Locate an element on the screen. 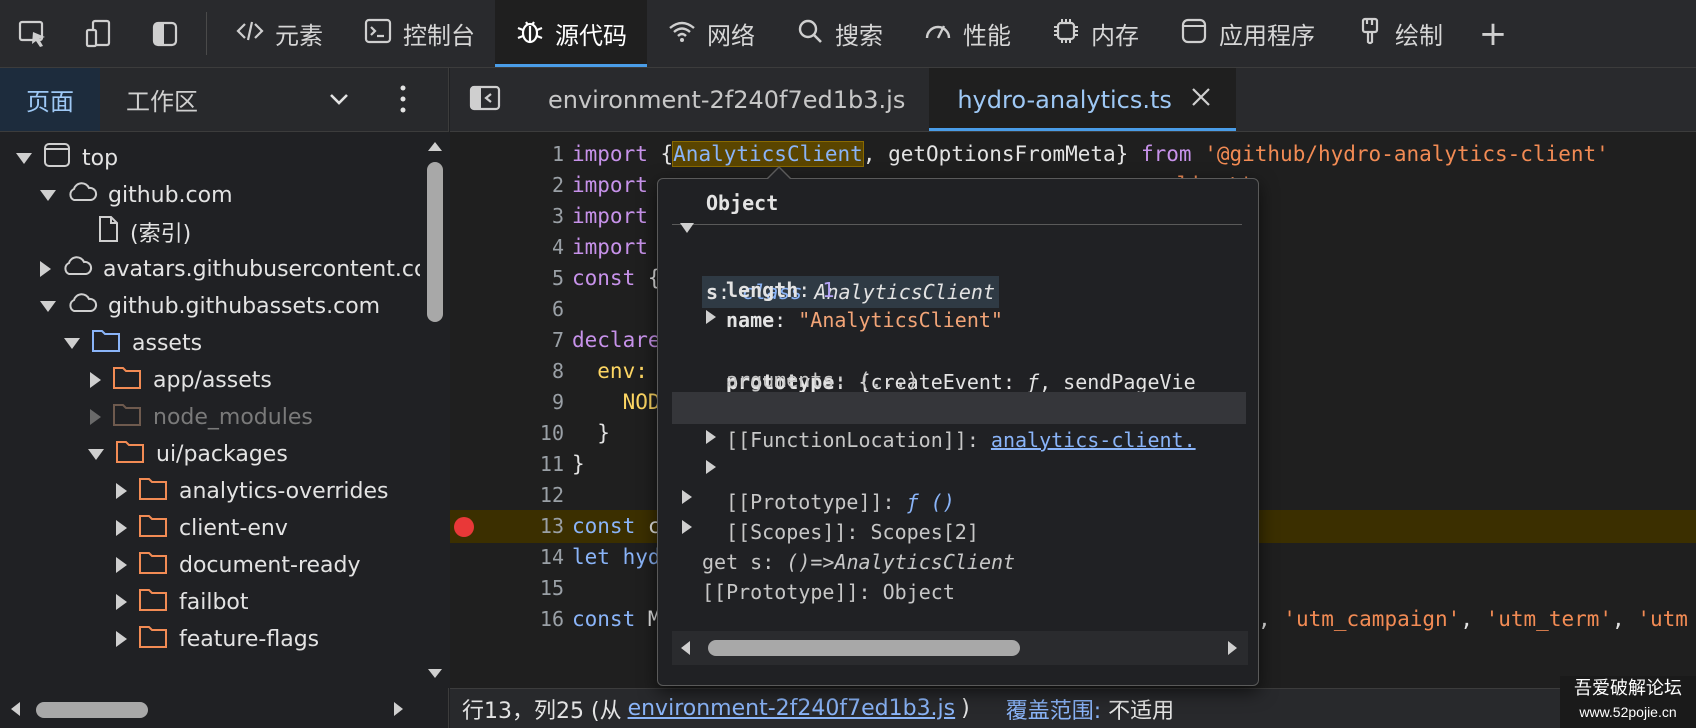  tree-item-document-ready: document-ready is located at coordinates (238, 565).